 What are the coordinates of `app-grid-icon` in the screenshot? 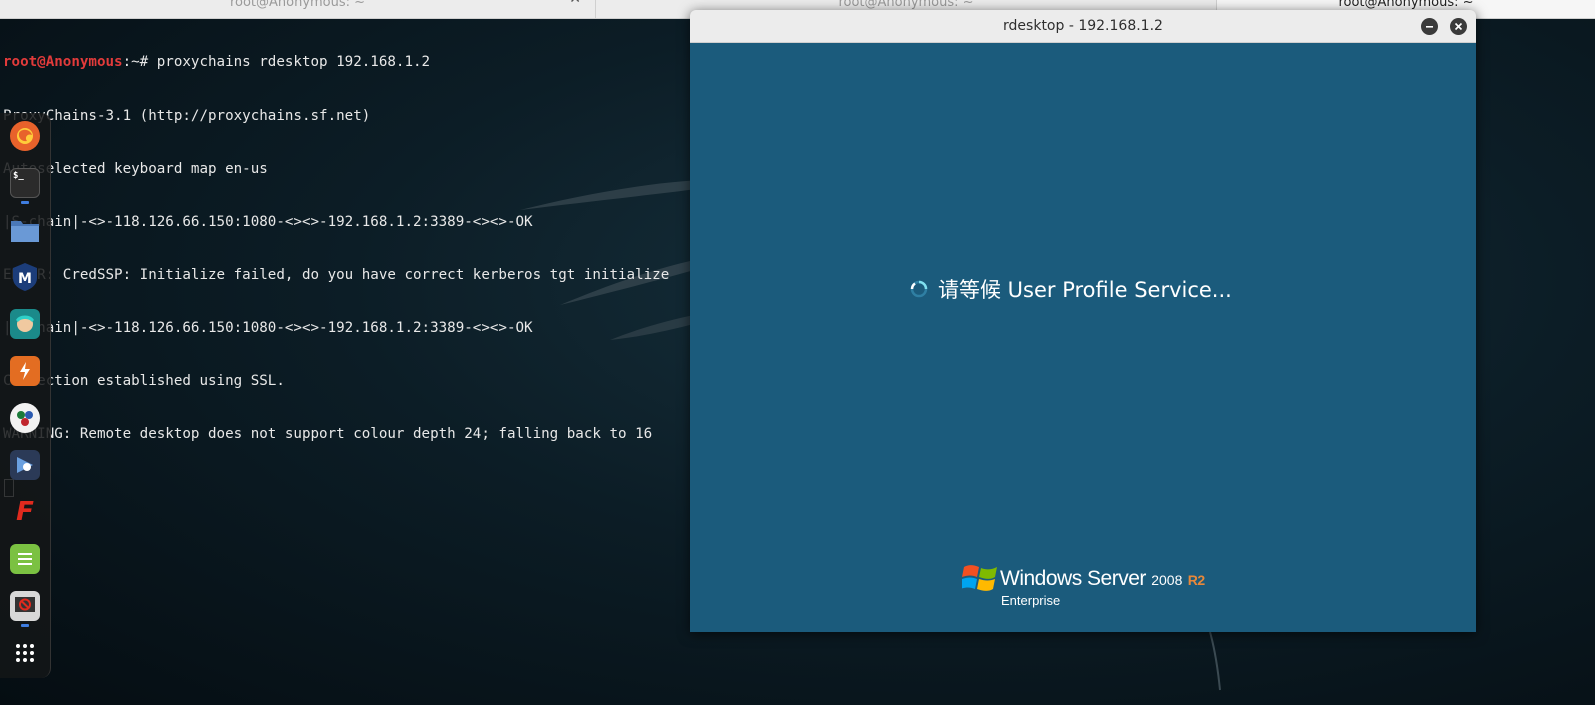 It's located at (25, 653).